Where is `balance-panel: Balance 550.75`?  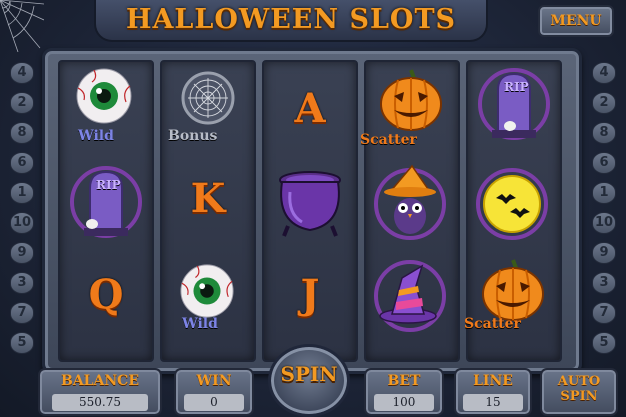
balance-panel: Balance 550.75 is located at coordinates (100, 392).